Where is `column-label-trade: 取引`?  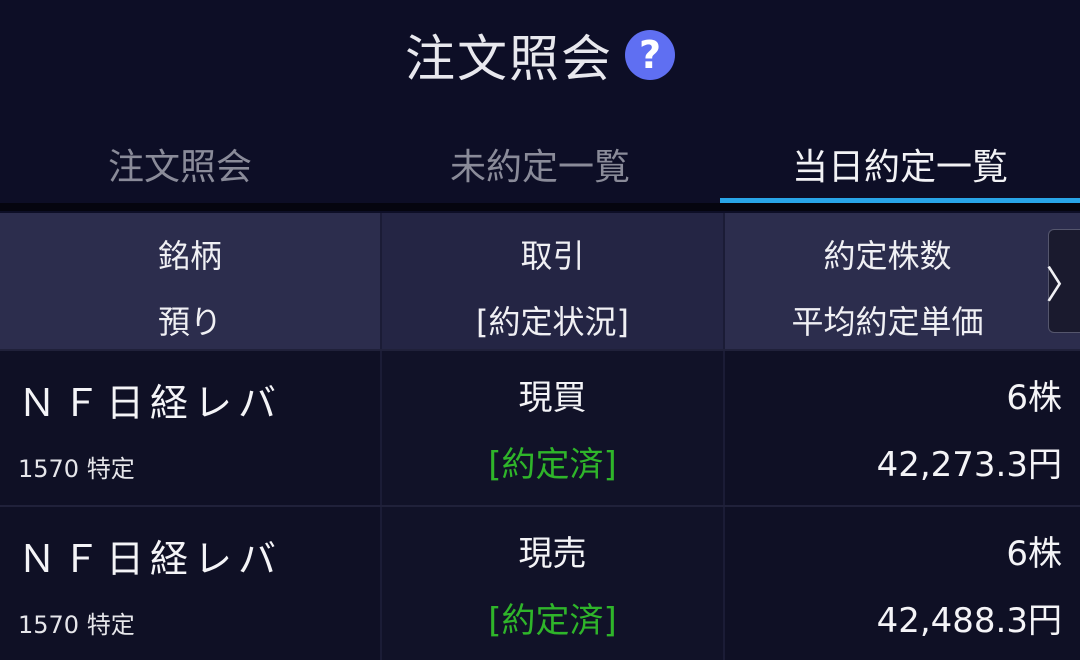 column-label-trade: 取引 is located at coordinates (552, 256).